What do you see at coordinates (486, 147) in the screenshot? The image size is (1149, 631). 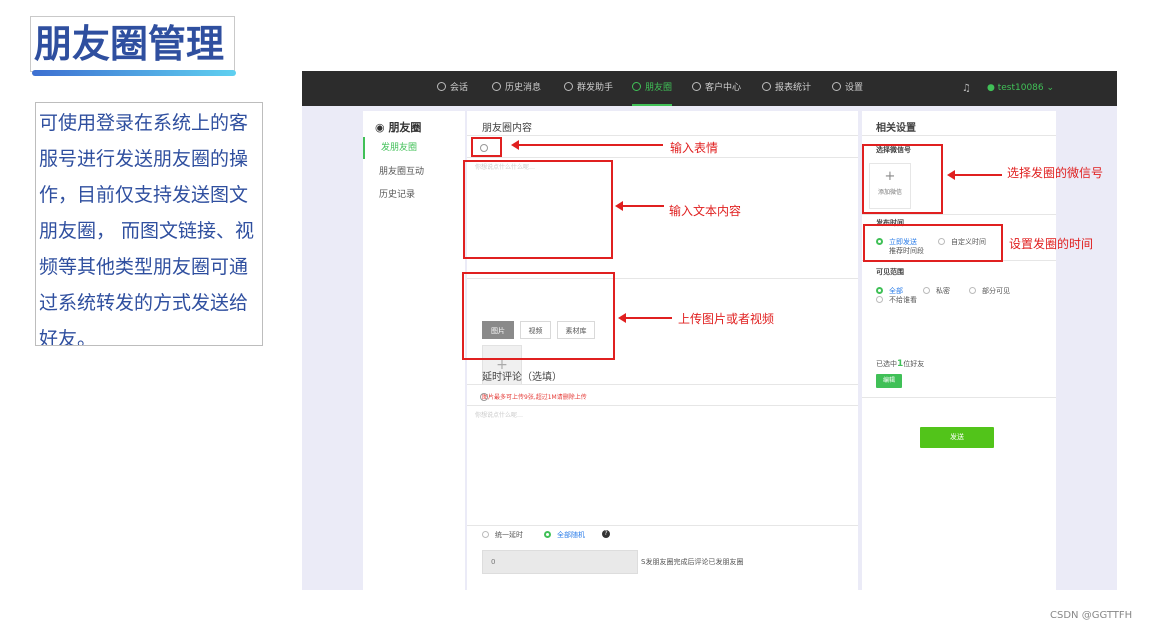 I see `annotation-box-emoji` at bounding box center [486, 147].